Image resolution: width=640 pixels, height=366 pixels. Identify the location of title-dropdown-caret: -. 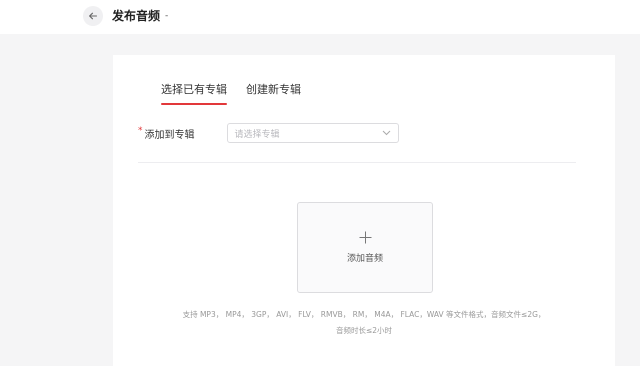
(167, 16).